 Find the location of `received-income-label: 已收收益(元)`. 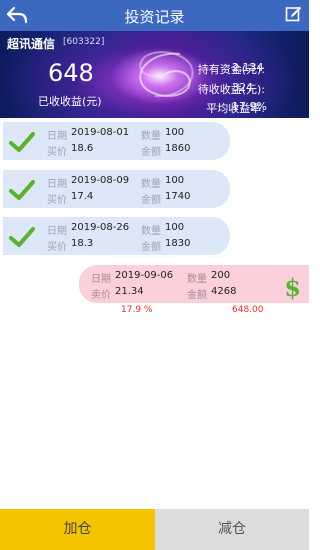

received-income-label: 已收收益(元) is located at coordinates (70, 101).